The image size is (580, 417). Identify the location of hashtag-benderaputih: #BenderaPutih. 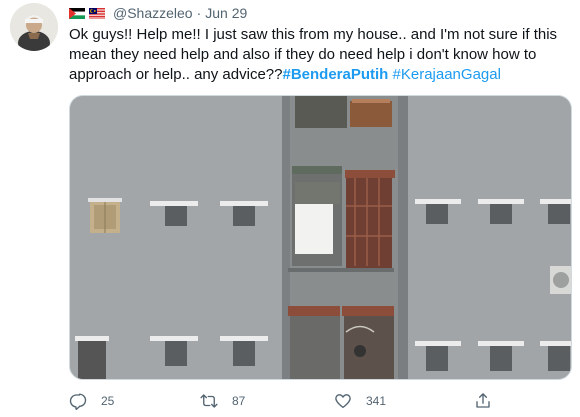
(335, 74).